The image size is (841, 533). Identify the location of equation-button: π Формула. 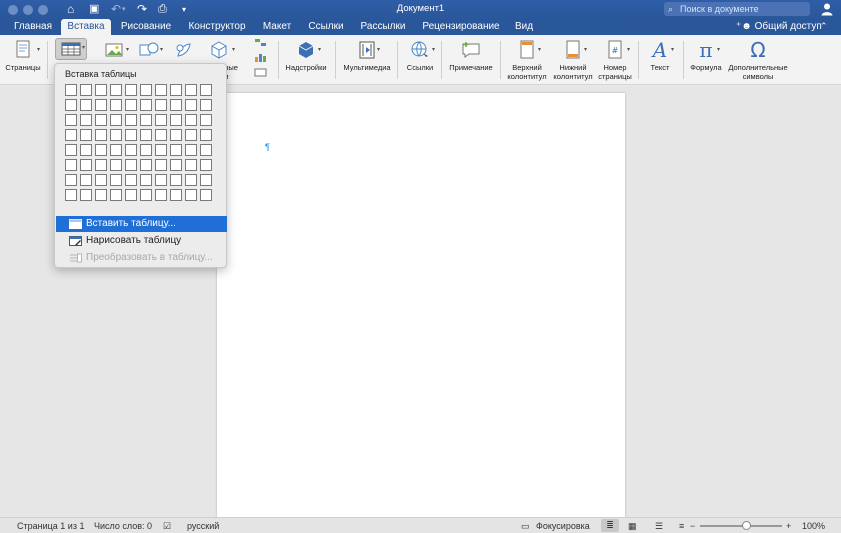
(706, 56).